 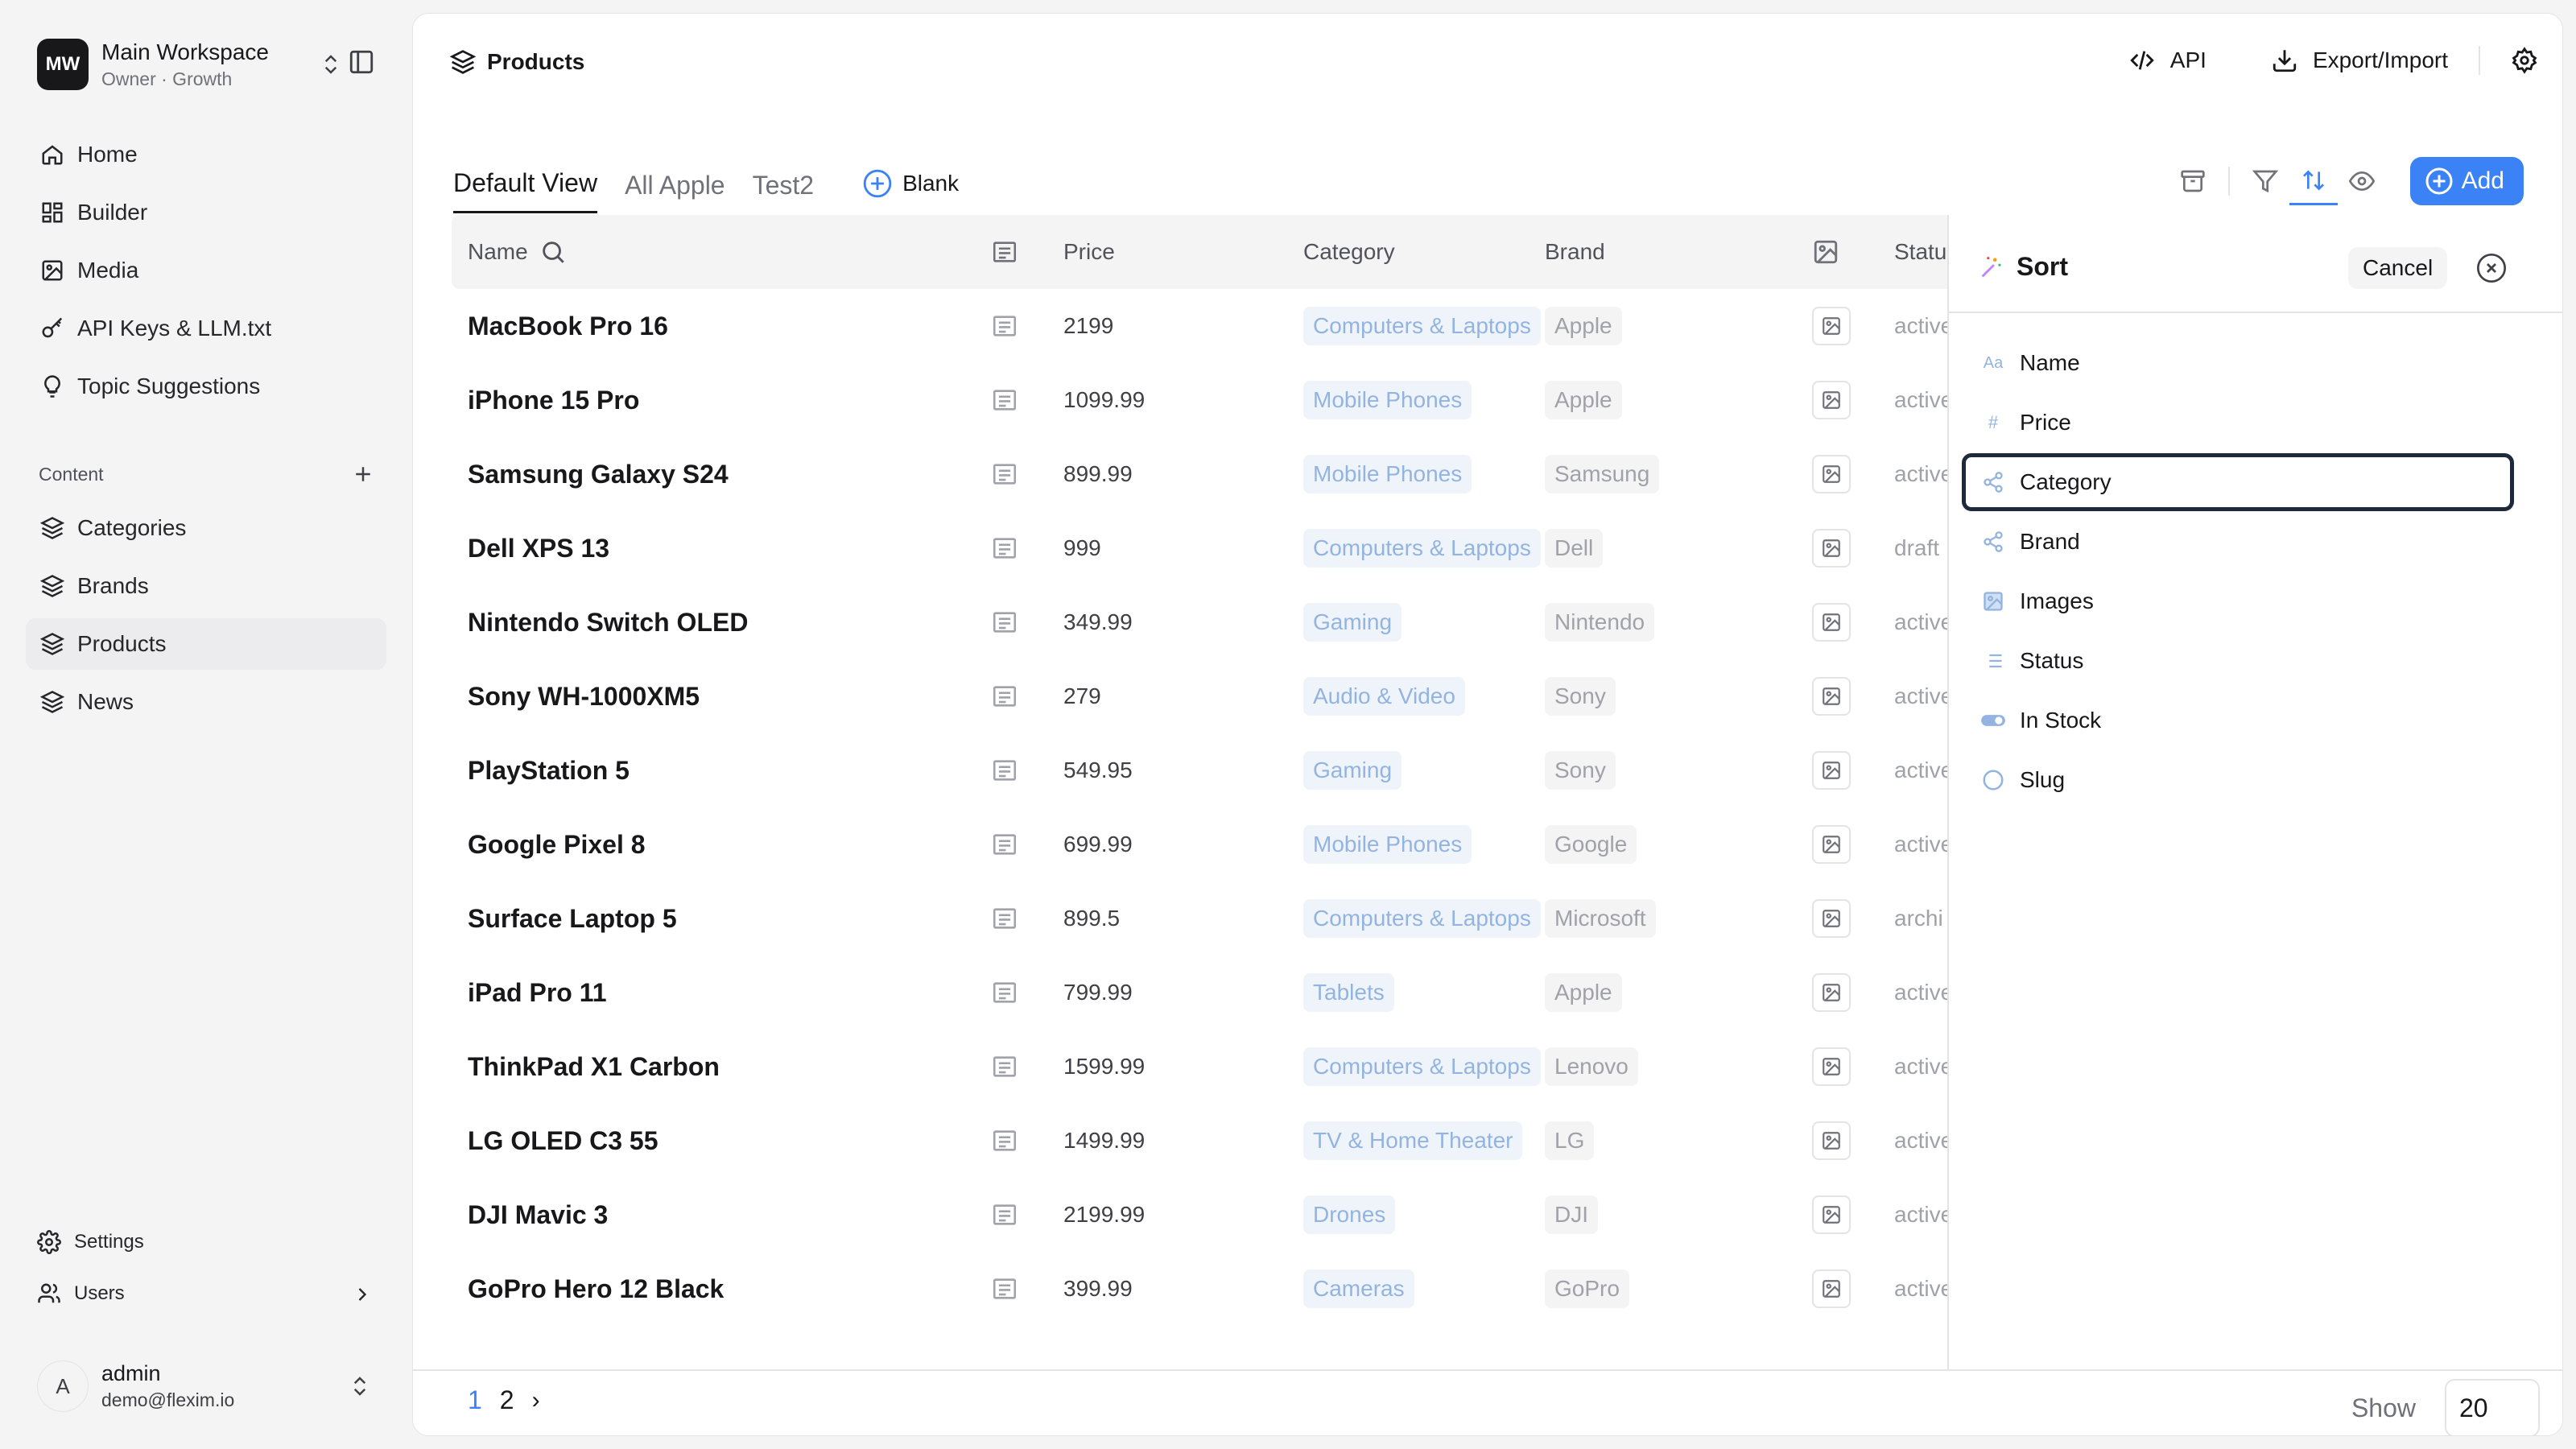 What do you see at coordinates (1602, 474) in the screenshot?
I see `brand-chip: Samsung` at bounding box center [1602, 474].